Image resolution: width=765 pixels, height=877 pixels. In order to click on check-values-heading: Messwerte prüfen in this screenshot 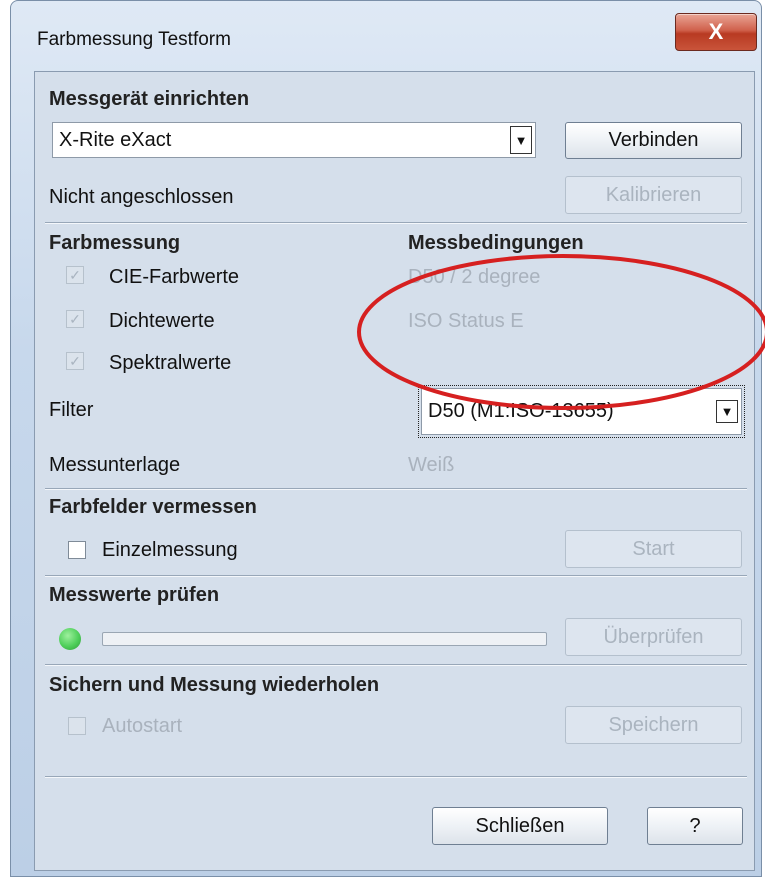, I will do `click(134, 595)`.